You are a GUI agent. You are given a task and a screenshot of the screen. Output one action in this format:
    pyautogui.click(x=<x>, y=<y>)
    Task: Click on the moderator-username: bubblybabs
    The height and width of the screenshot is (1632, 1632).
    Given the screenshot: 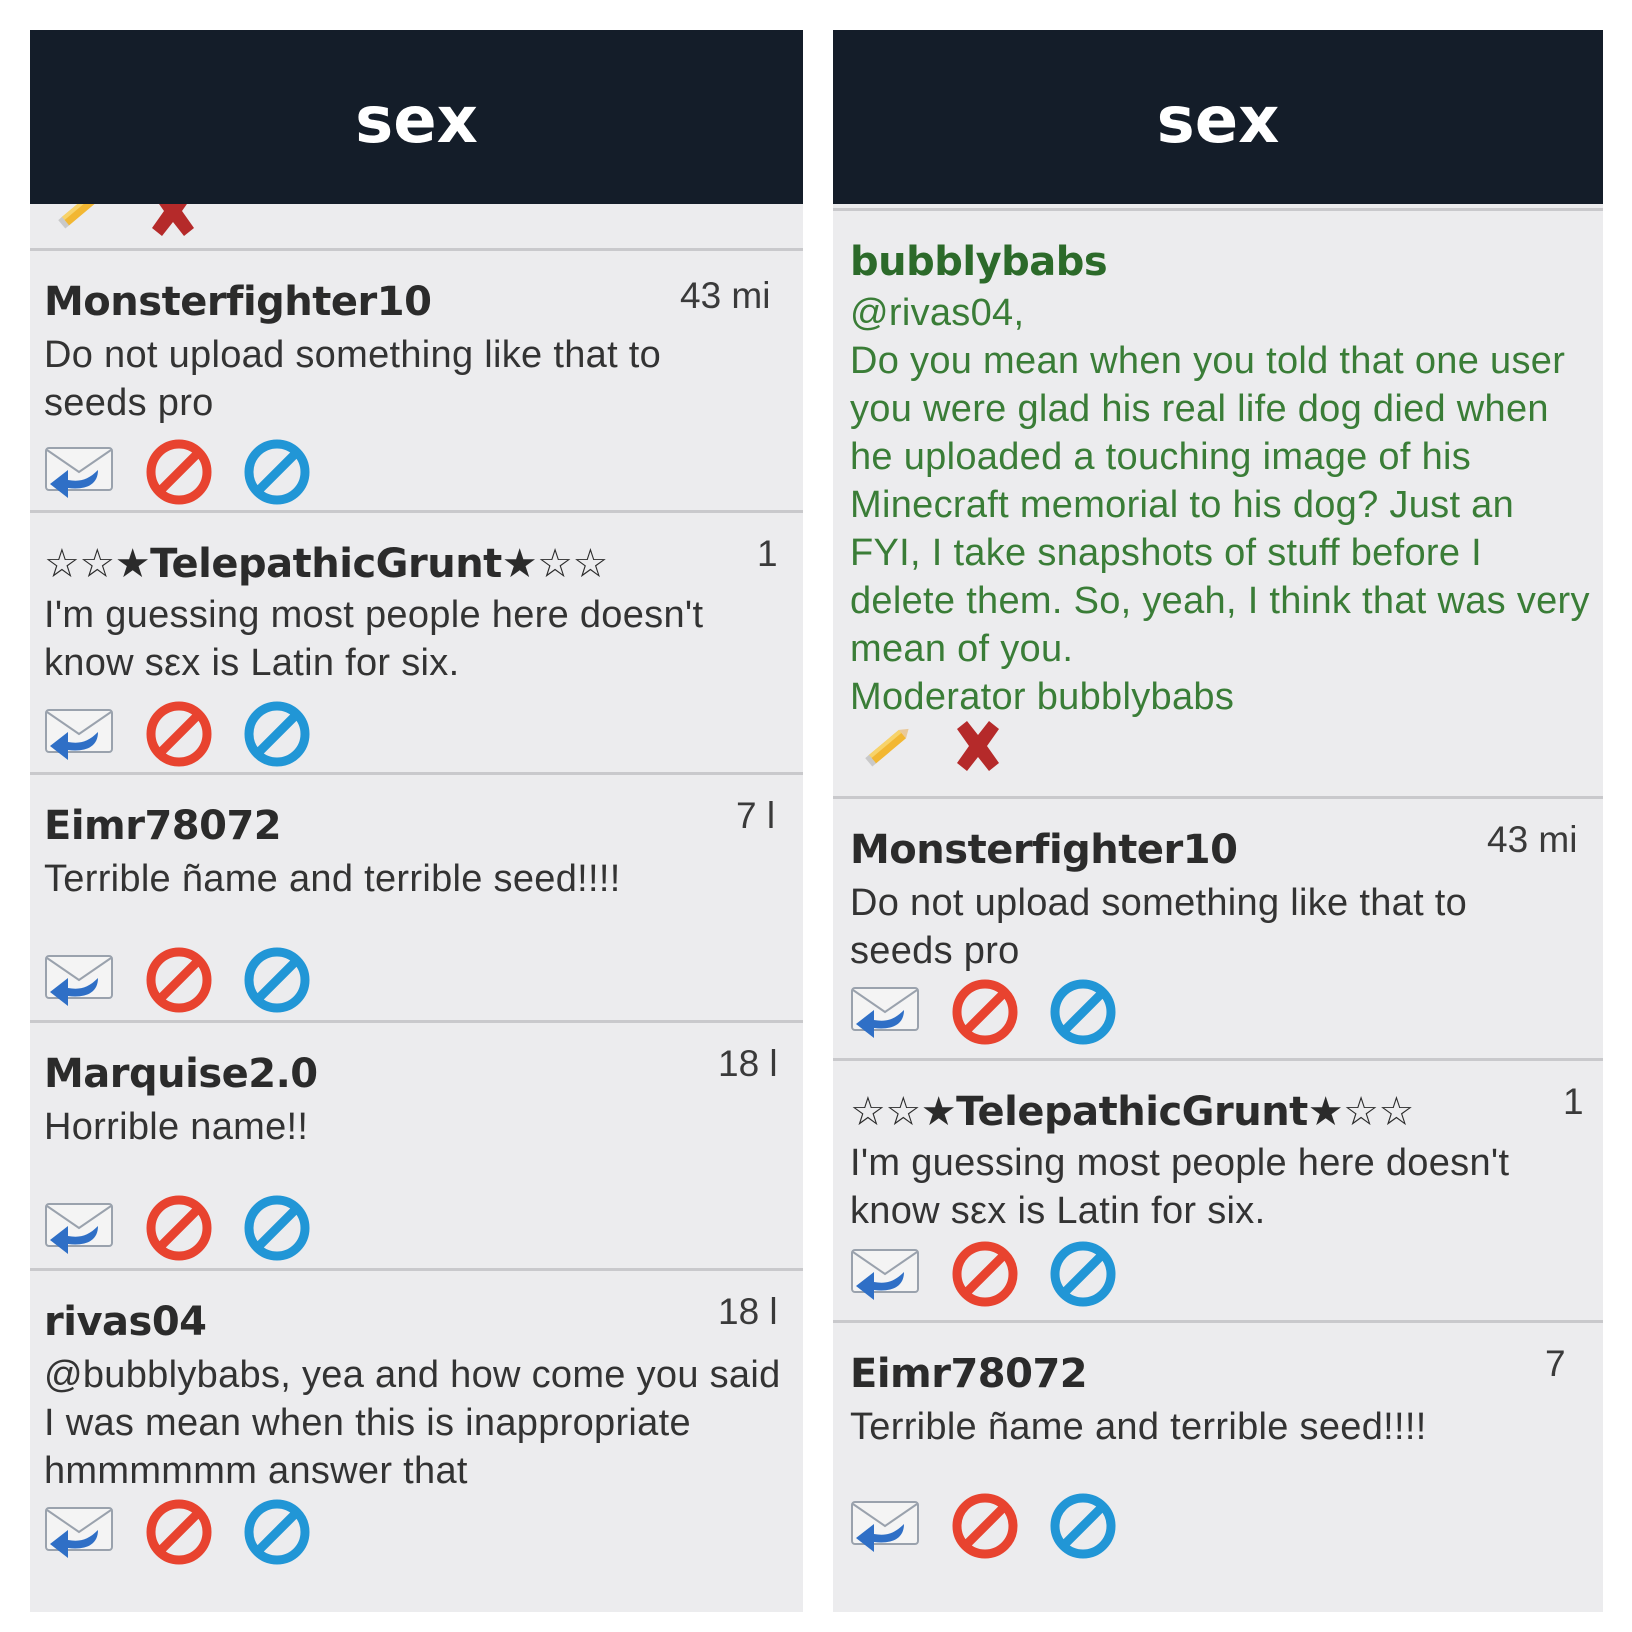 What is the action you would take?
    pyautogui.click(x=979, y=262)
    